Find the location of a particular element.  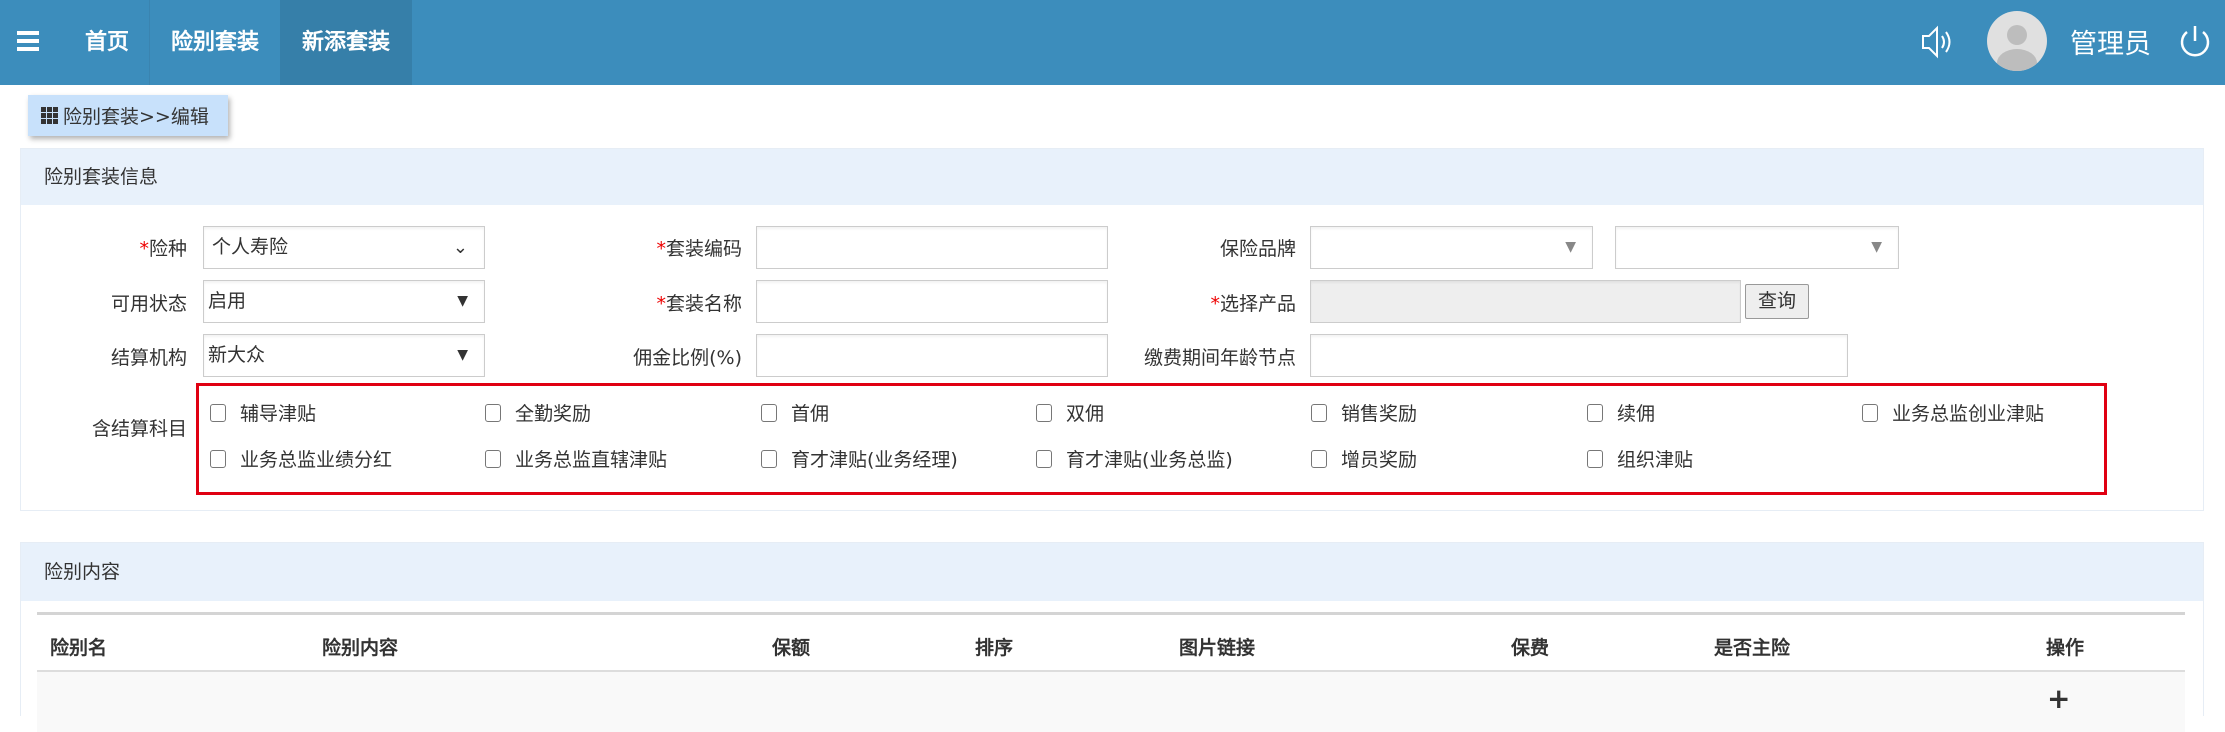

column-header: 险别名 is located at coordinates (79, 648).